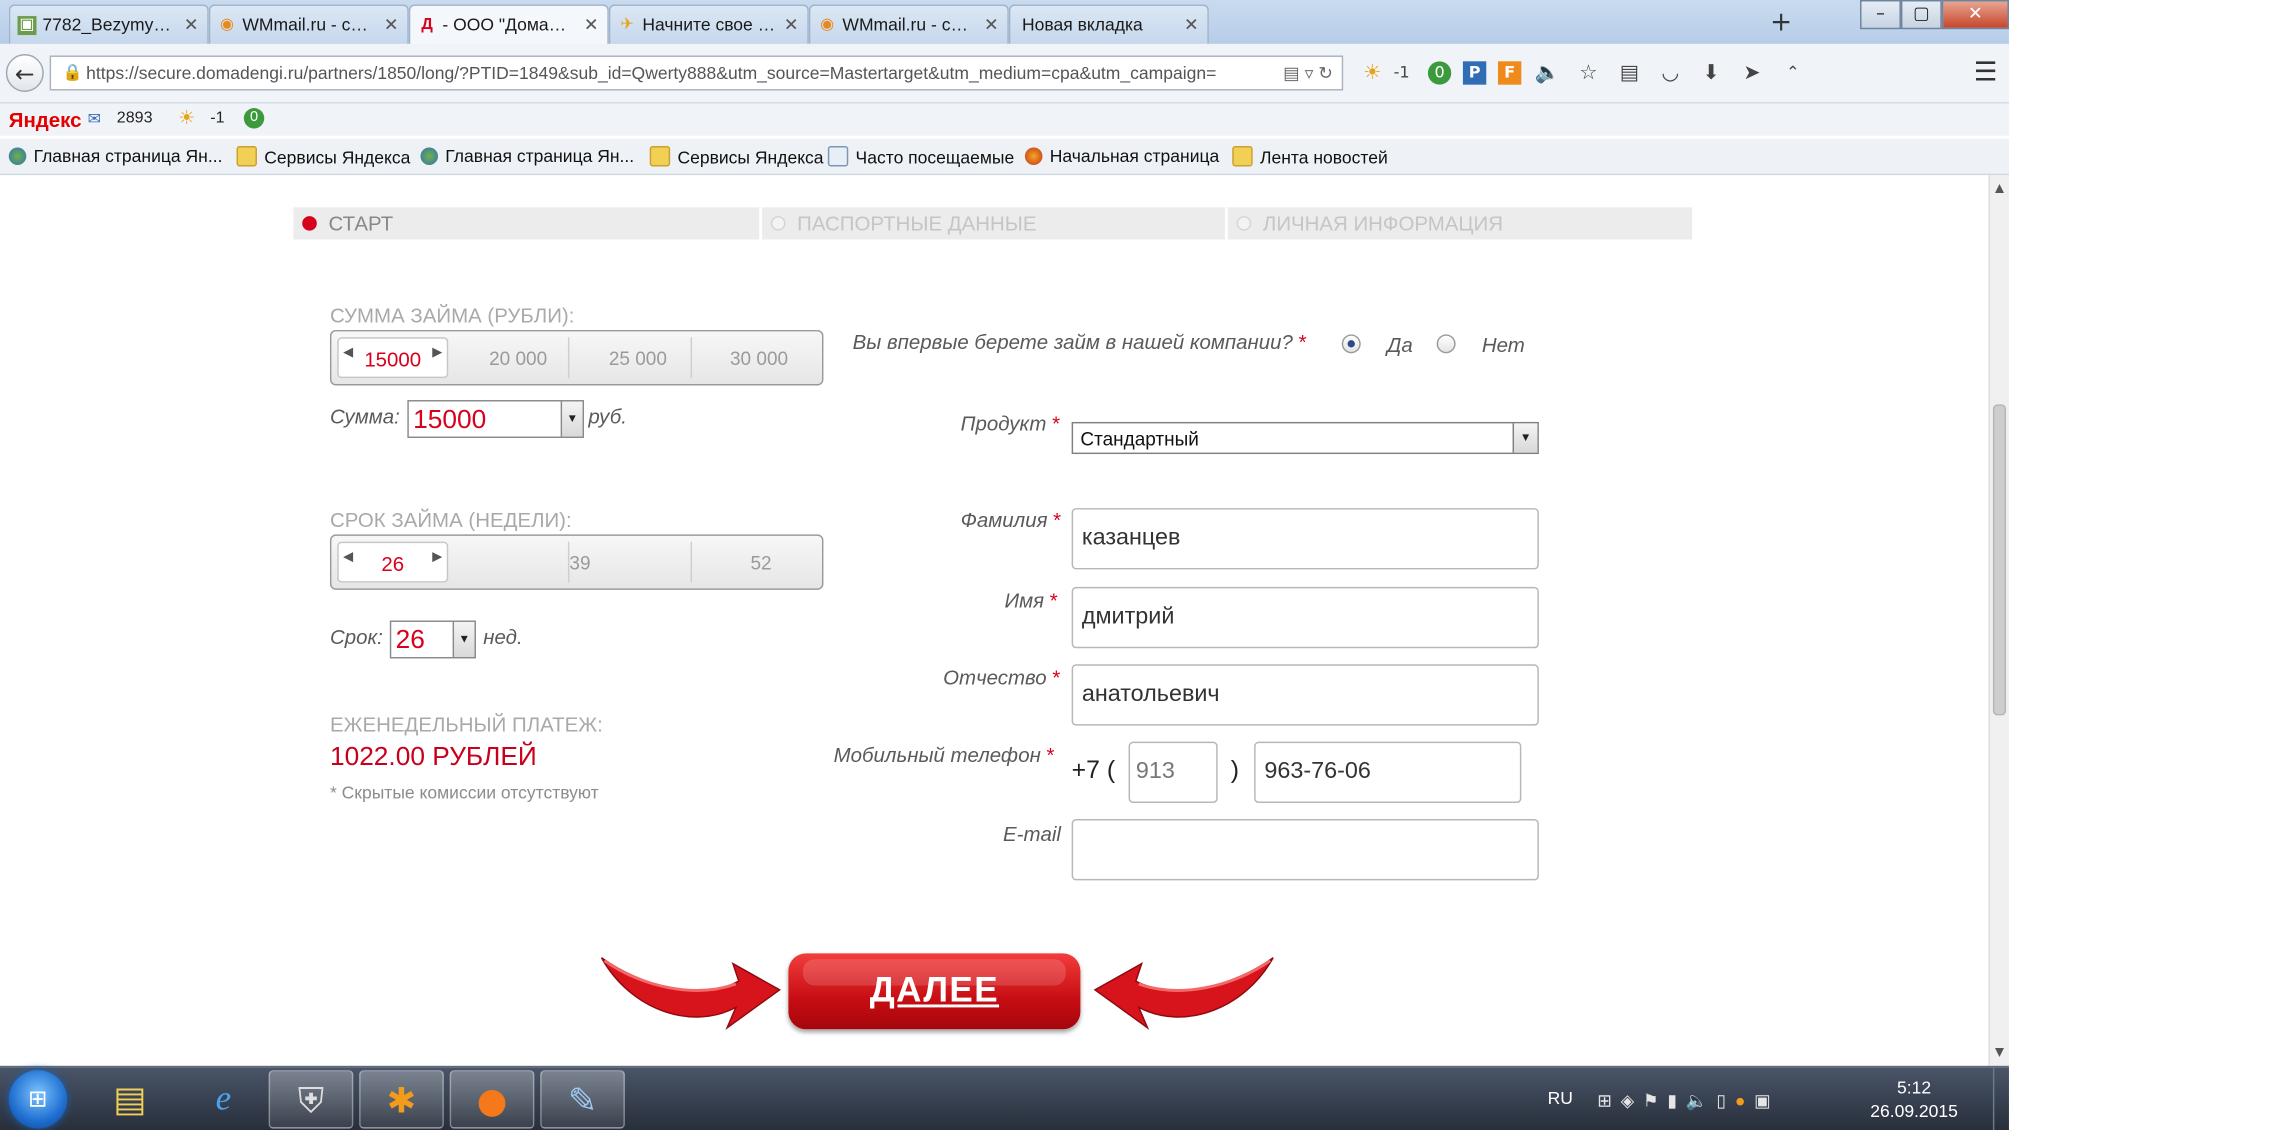  Describe the element at coordinates (1781, 23) in the screenshot. I see `new-tab-button: +` at that location.